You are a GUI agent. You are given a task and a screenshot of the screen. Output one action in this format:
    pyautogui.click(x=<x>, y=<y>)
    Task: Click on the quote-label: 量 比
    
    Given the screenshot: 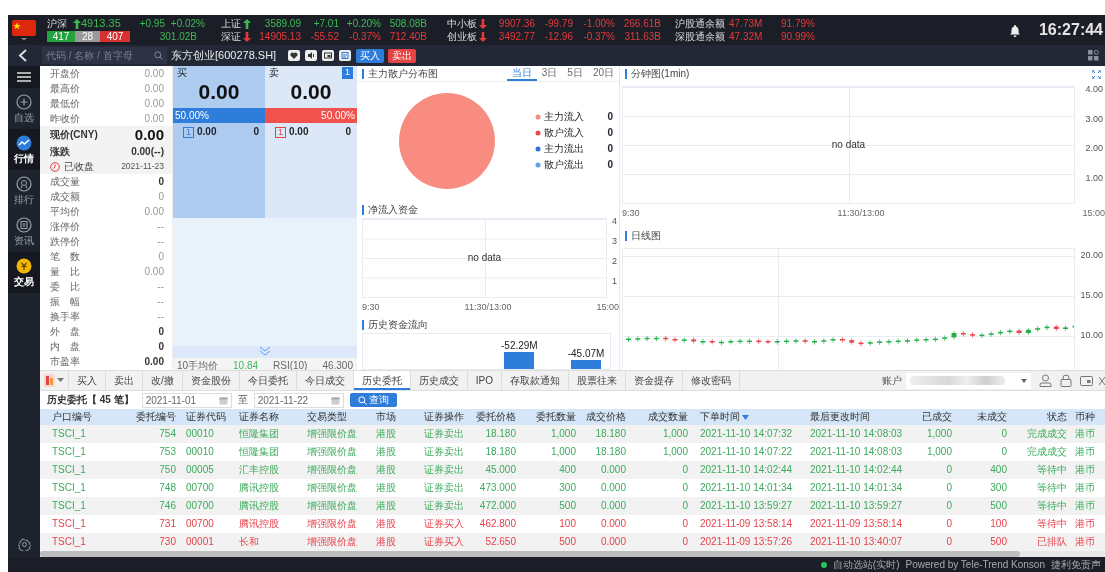 What is the action you would take?
    pyautogui.click(x=65, y=271)
    